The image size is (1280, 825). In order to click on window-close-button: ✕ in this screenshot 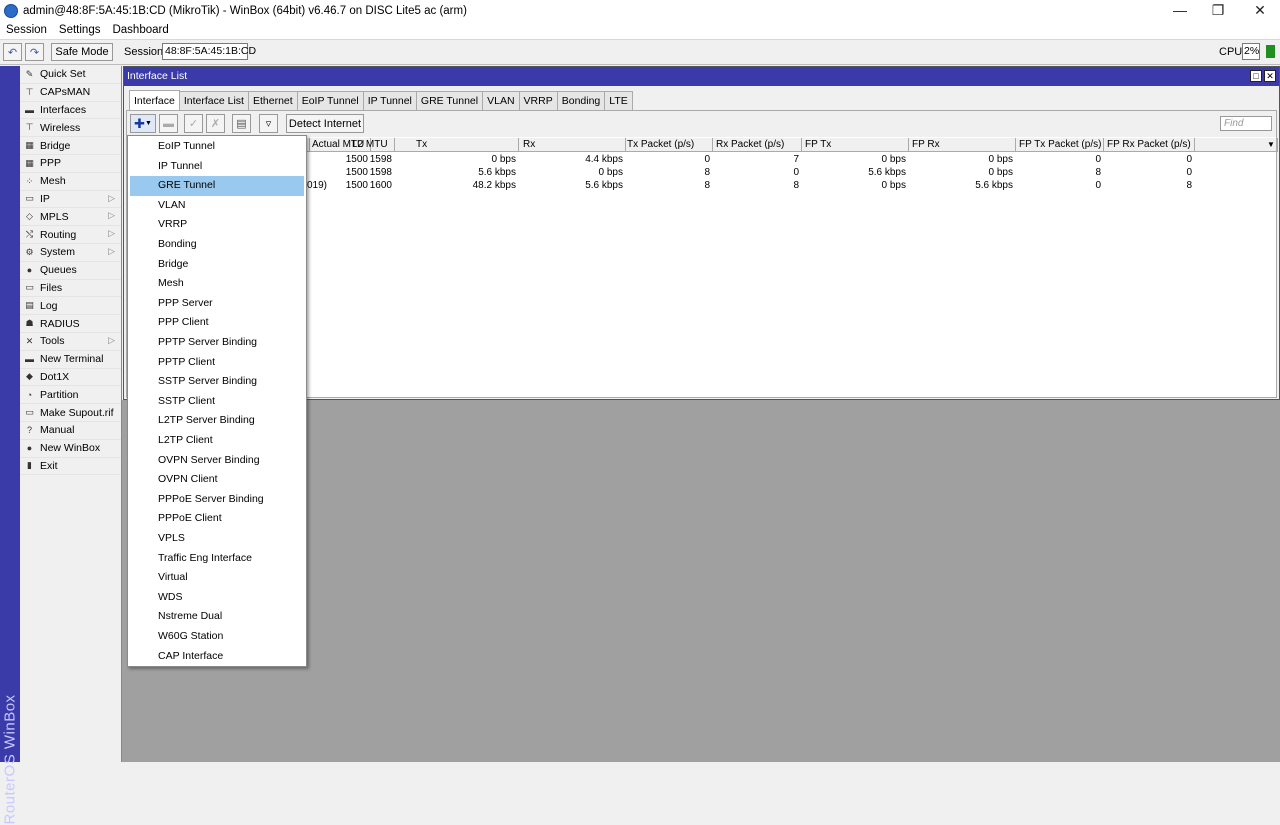, I will do `click(1270, 76)`.